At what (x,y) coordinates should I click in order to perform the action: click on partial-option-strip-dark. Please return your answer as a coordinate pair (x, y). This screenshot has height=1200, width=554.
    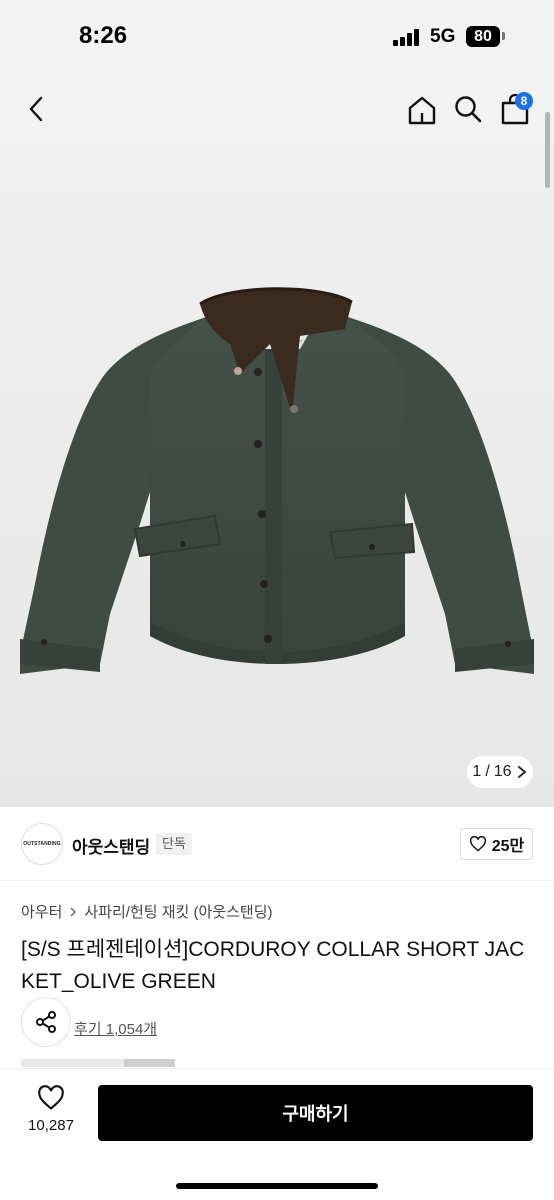
    Looking at the image, I should click on (149, 1063).